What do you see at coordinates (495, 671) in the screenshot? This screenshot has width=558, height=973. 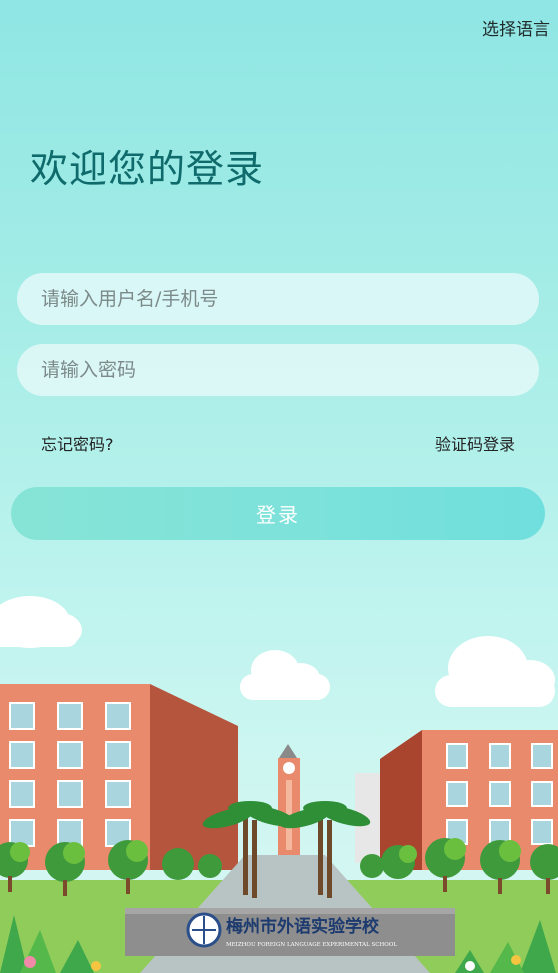 I see `cloud-right` at bounding box center [495, 671].